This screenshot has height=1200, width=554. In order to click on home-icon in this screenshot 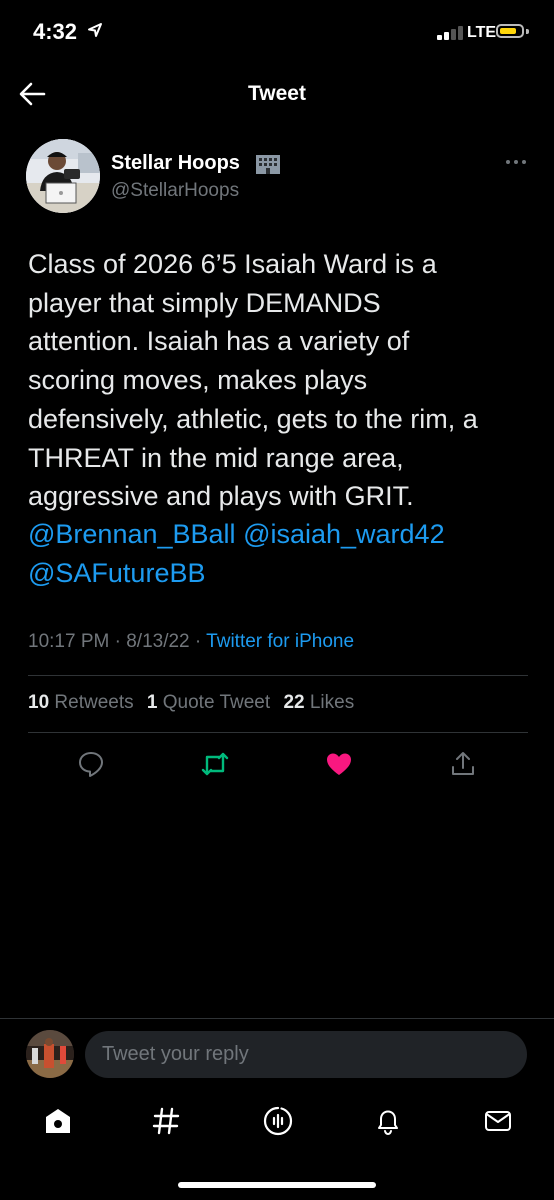, I will do `click(58, 1121)`.